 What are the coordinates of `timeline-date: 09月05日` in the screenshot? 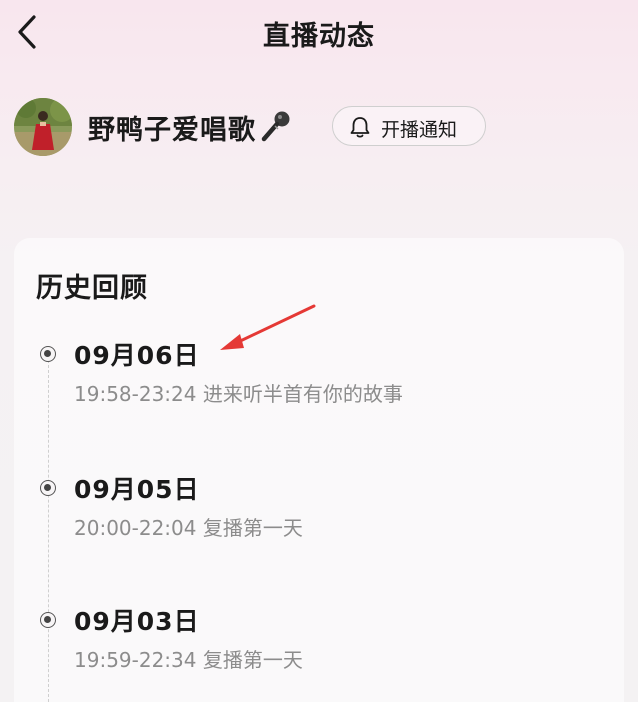 It's located at (137, 489).